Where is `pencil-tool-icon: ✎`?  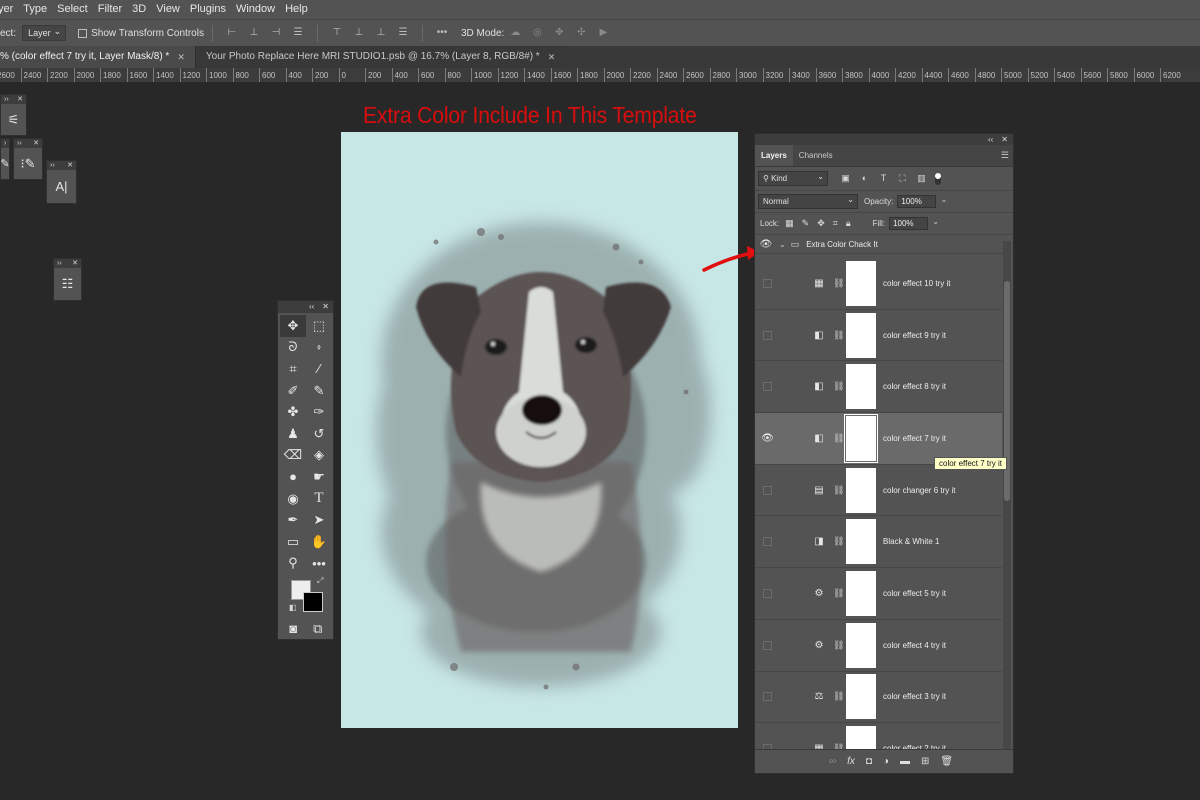 pencil-tool-icon: ✎ is located at coordinates (319, 391).